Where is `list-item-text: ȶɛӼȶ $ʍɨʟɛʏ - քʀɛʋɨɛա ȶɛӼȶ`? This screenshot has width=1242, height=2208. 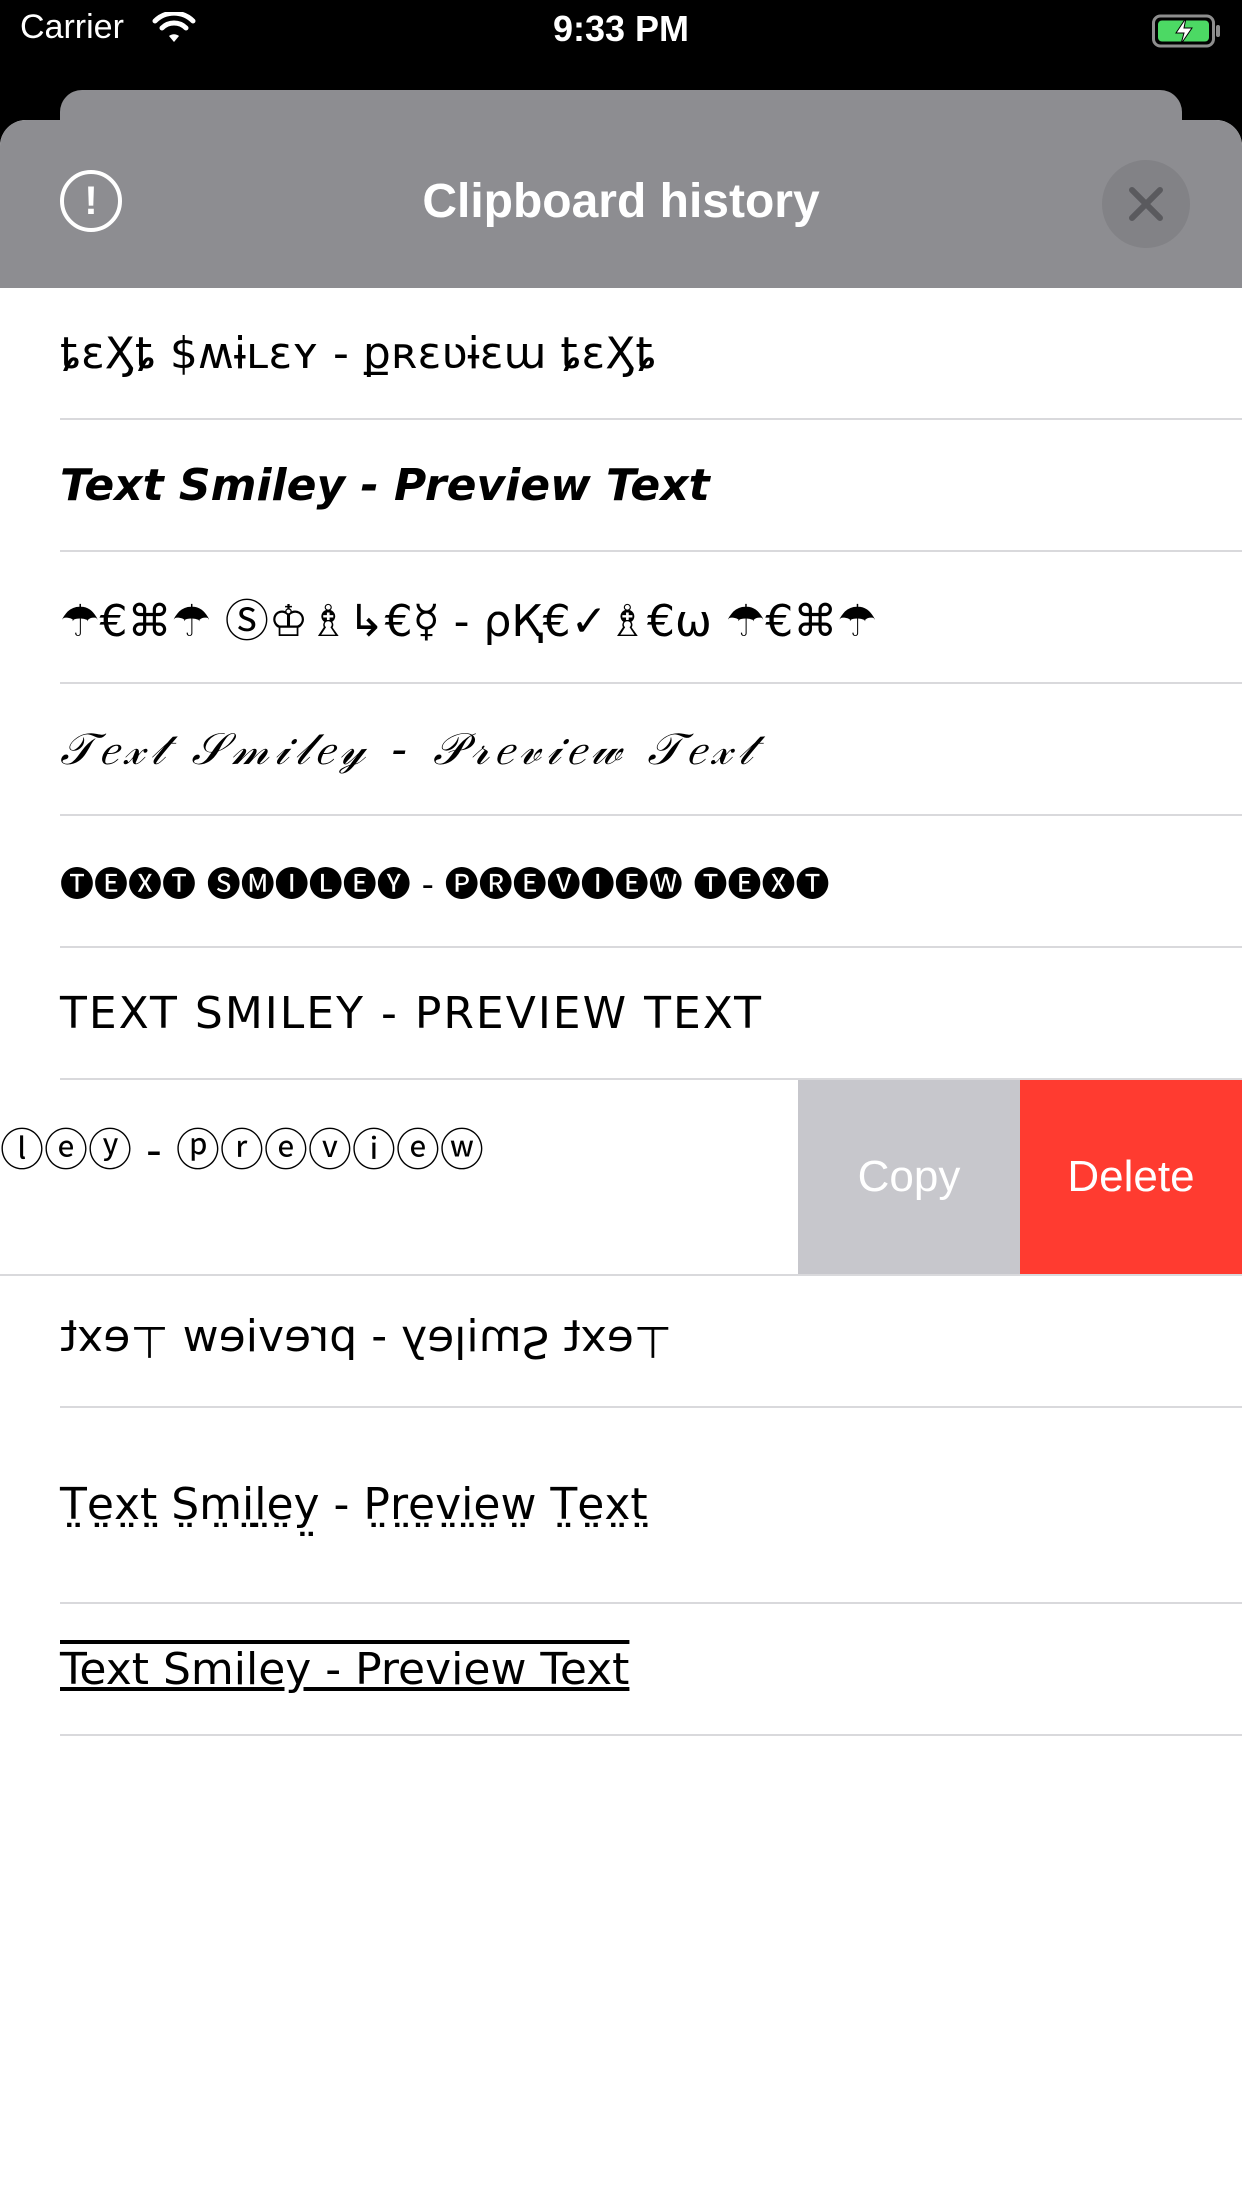 list-item-text: ȶɛӼȶ $ʍɨʟɛʏ - քʀɛʋɨɛա ȶɛӼȶ is located at coordinates (358, 353).